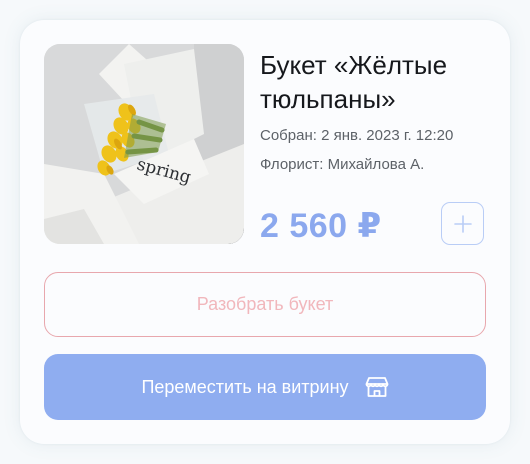  I want to click on assembled-date: Собран: 2 янв. 2023 г. 12:20, so click(357, 135).